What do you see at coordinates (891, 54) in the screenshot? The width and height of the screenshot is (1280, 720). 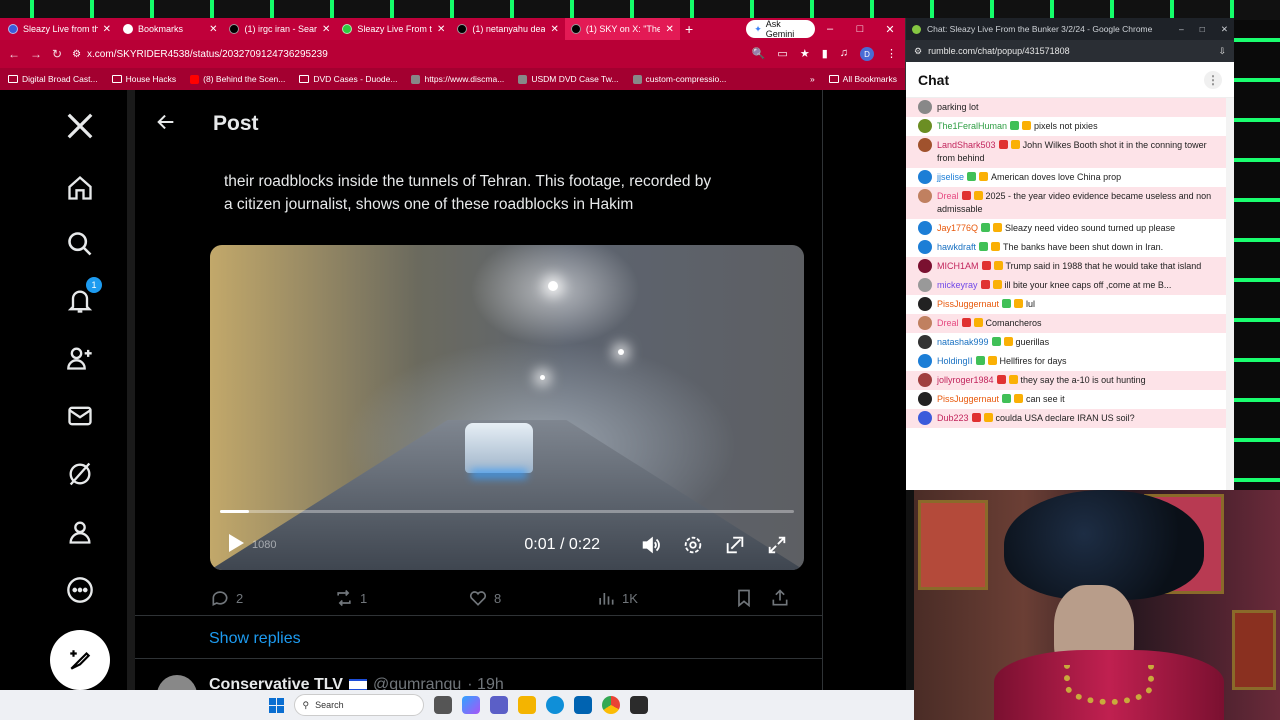 I see `menu-icon: ⋮` at bounding box center [891, 54].